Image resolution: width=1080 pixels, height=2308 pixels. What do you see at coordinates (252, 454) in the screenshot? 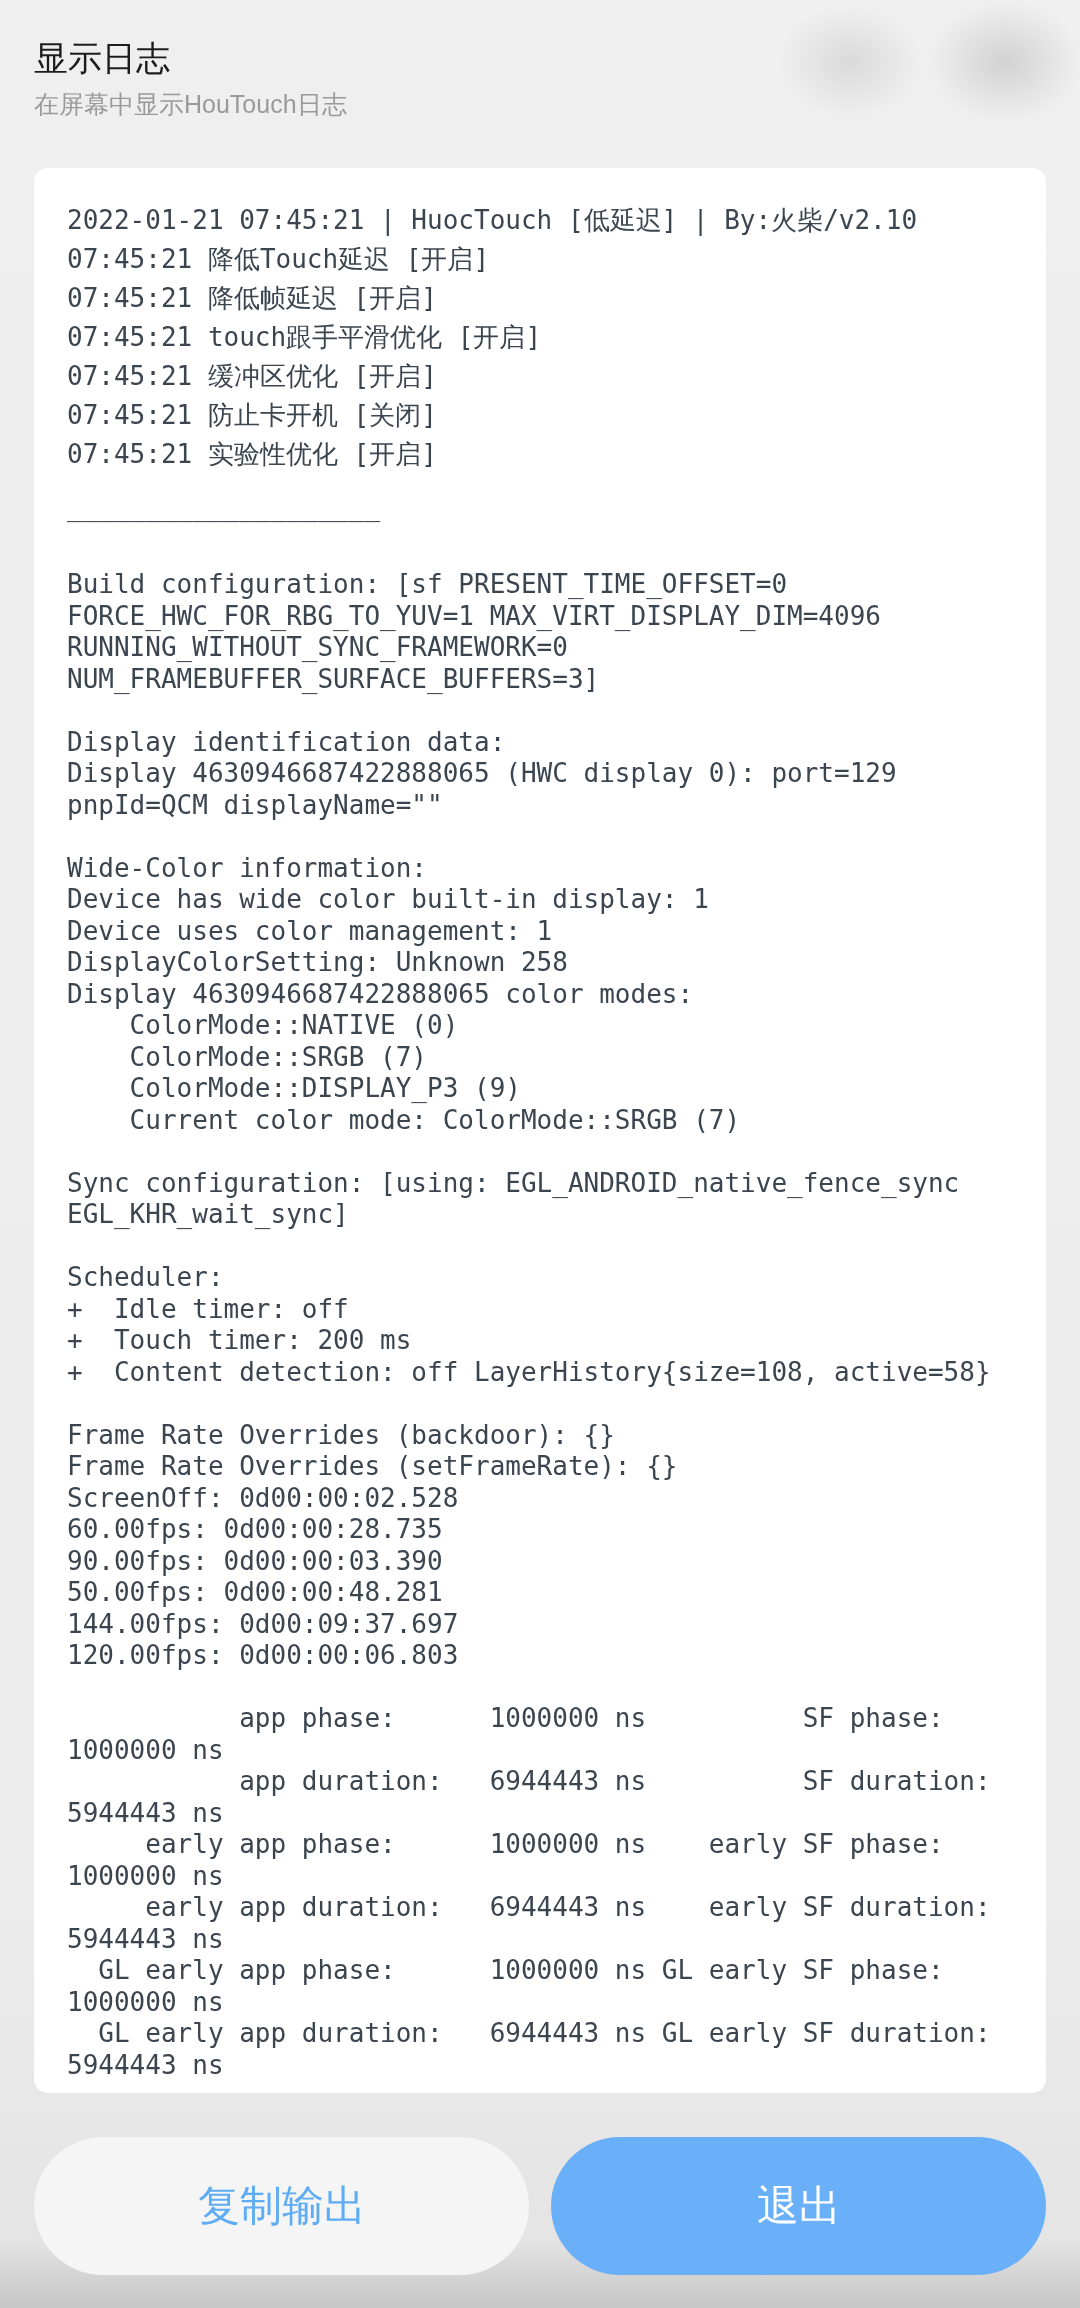
I see `log-line: 07:45:21 实验性优化 [开启]` at bounding box center [252, 454].